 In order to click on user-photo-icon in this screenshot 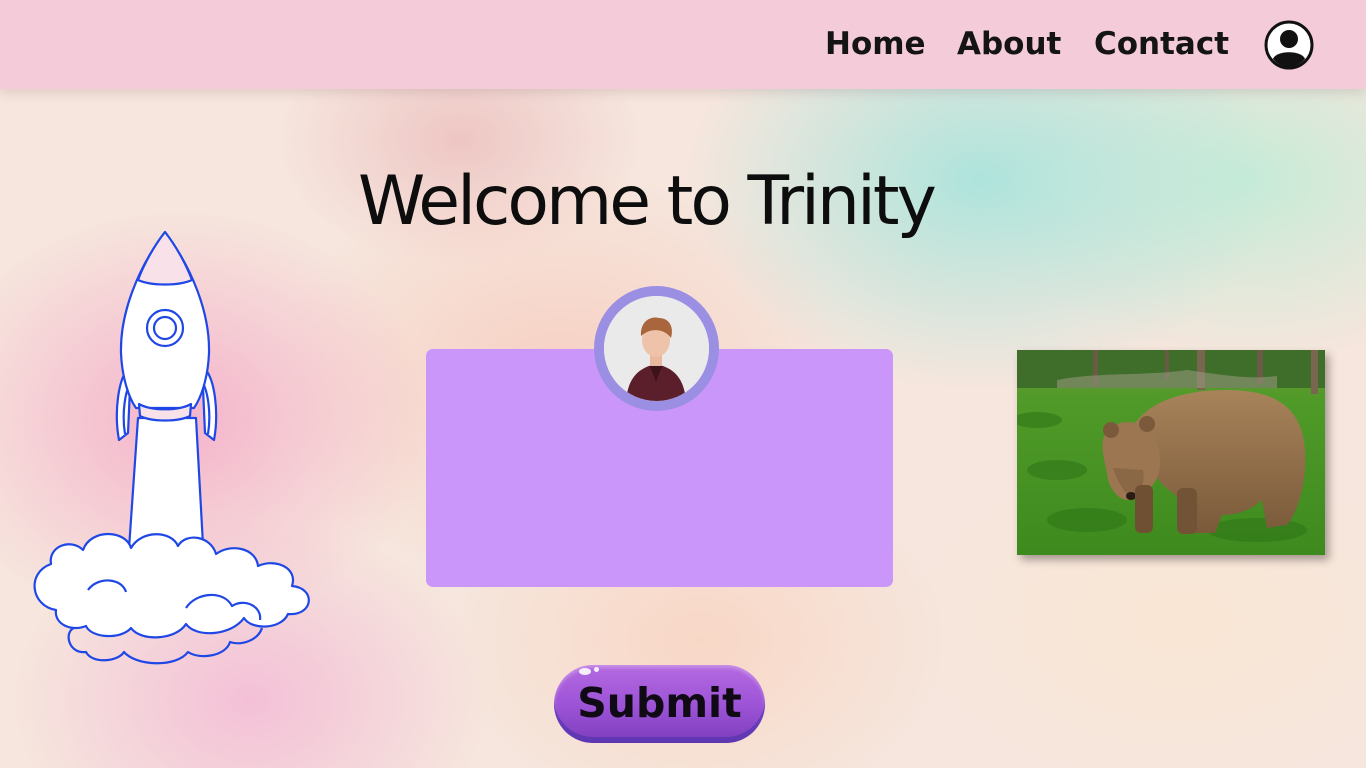, I will do `click(656, 348)`.